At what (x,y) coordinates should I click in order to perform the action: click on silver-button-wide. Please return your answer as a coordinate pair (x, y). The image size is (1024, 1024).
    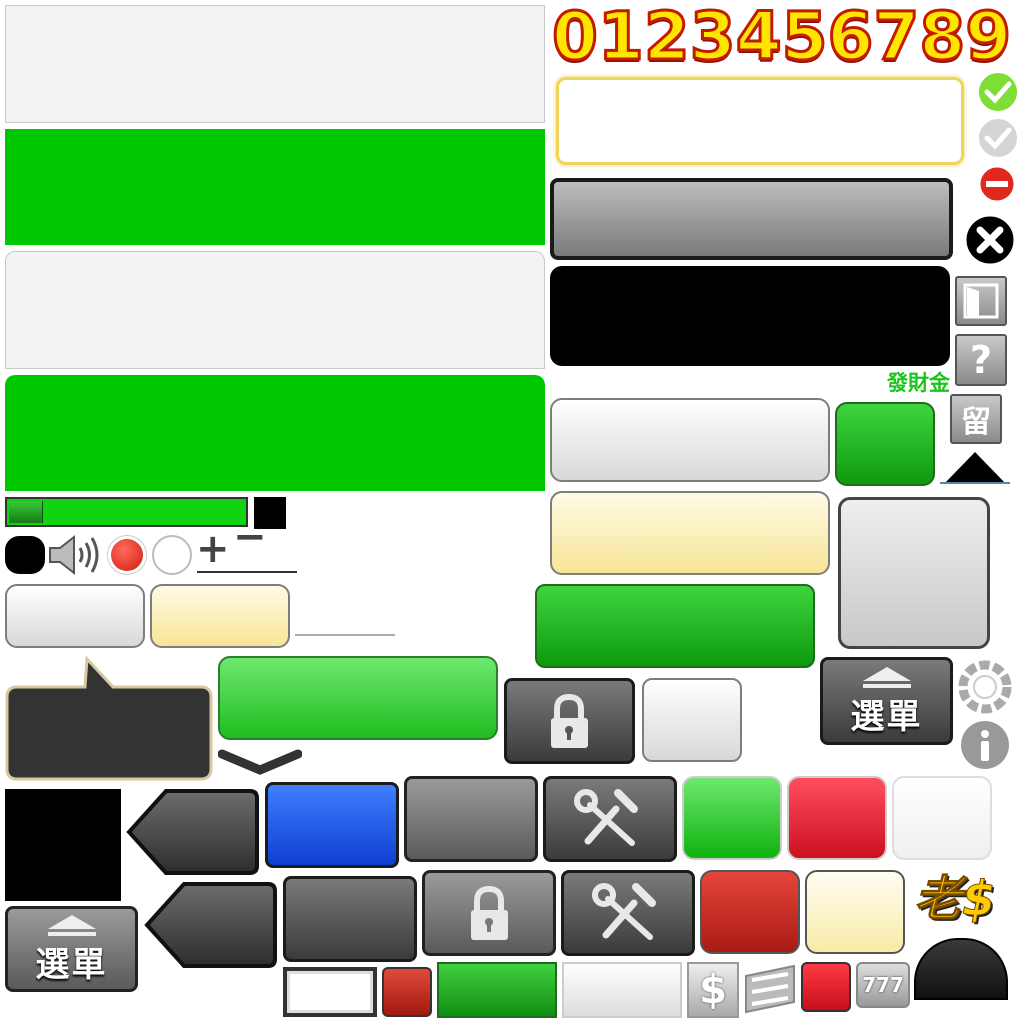
    Looking at the image, I should click on (690, 440).